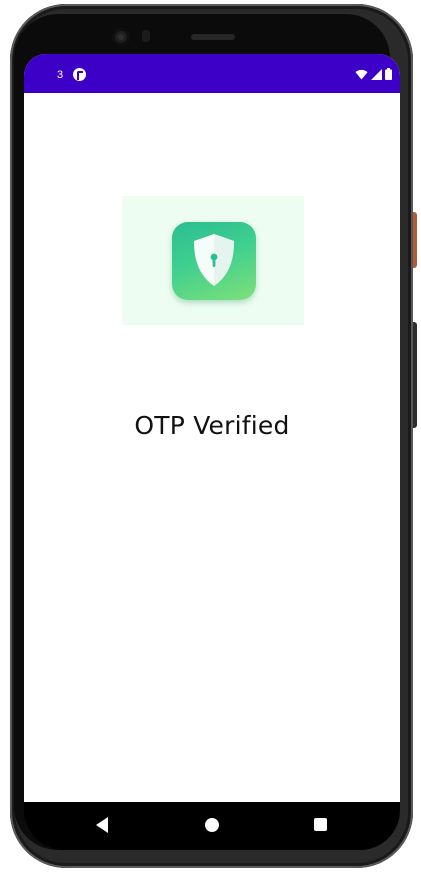 The height and width of the screenshot is (872, 421). Describe the element at coordinates (361, 74) in the screenshot. I see `wifi-icon` at that location.